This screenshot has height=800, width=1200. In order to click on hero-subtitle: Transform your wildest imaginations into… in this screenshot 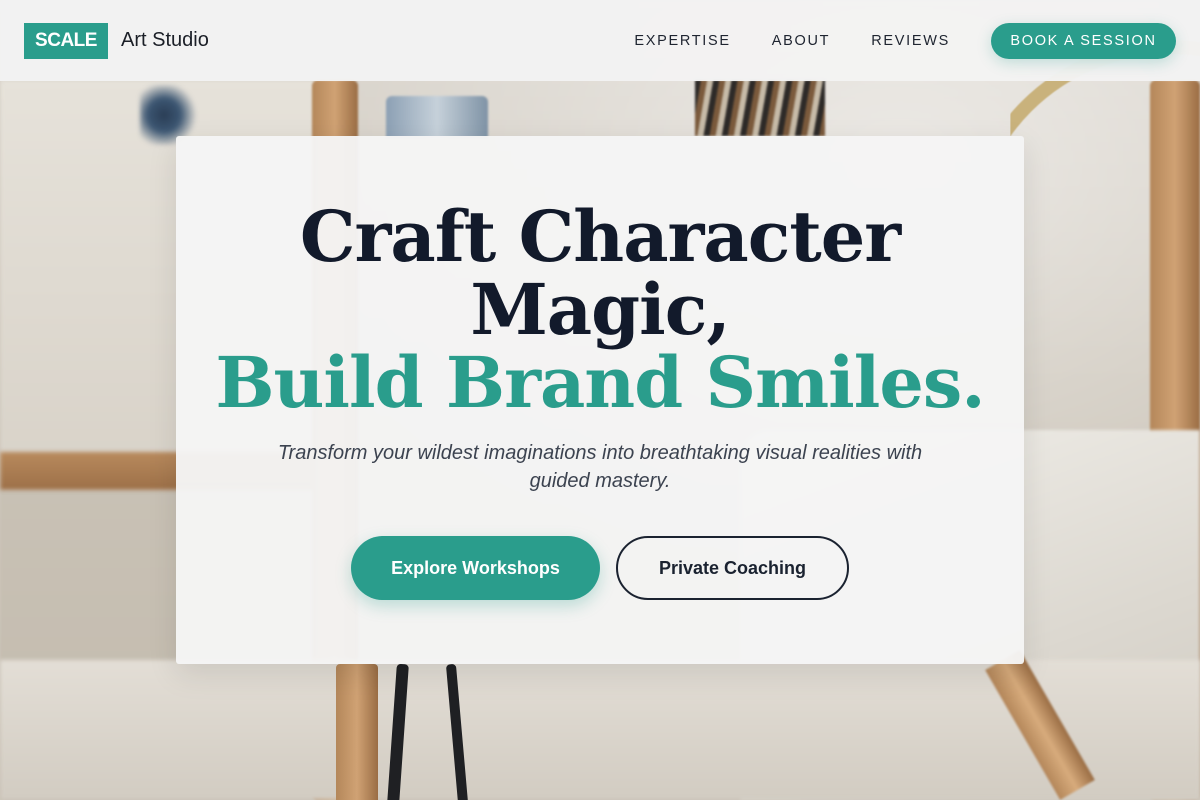, I will do `click(600, 467)`.